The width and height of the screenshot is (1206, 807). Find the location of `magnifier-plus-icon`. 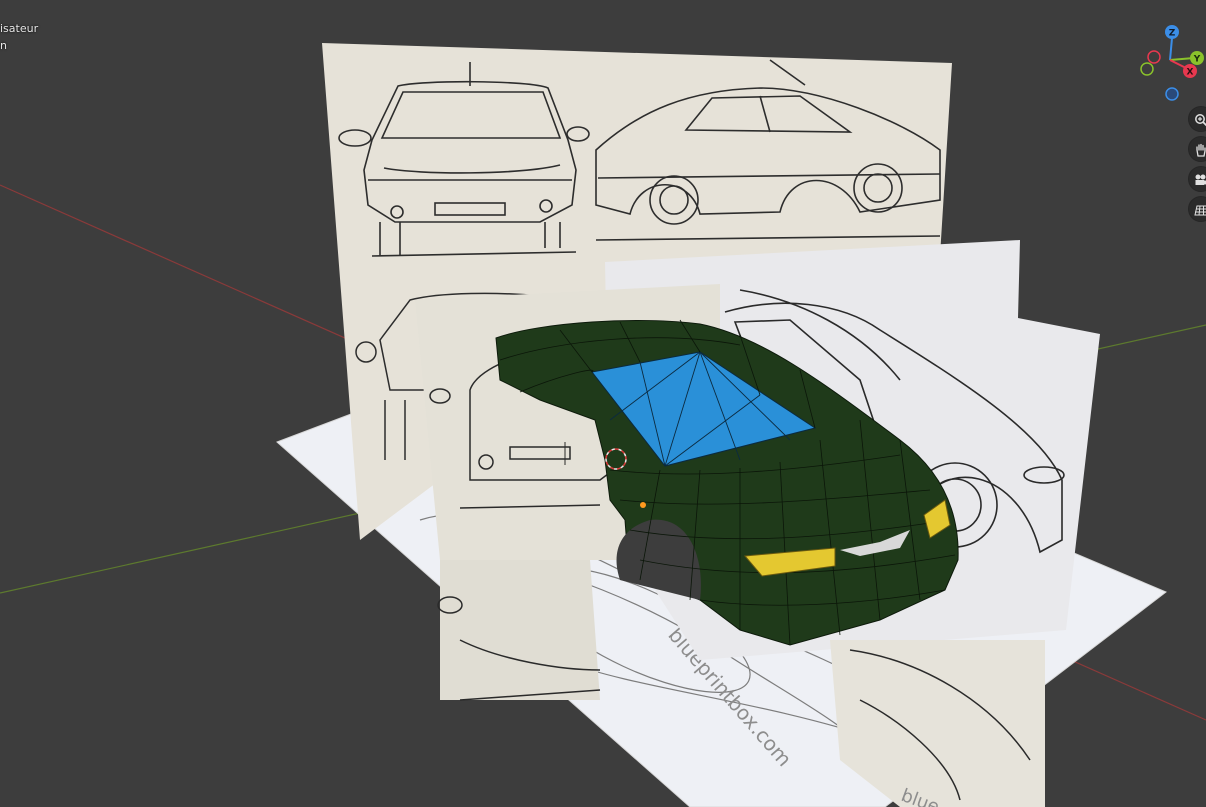

magnifier-plus-icon is located at coordinates (1200, 120).